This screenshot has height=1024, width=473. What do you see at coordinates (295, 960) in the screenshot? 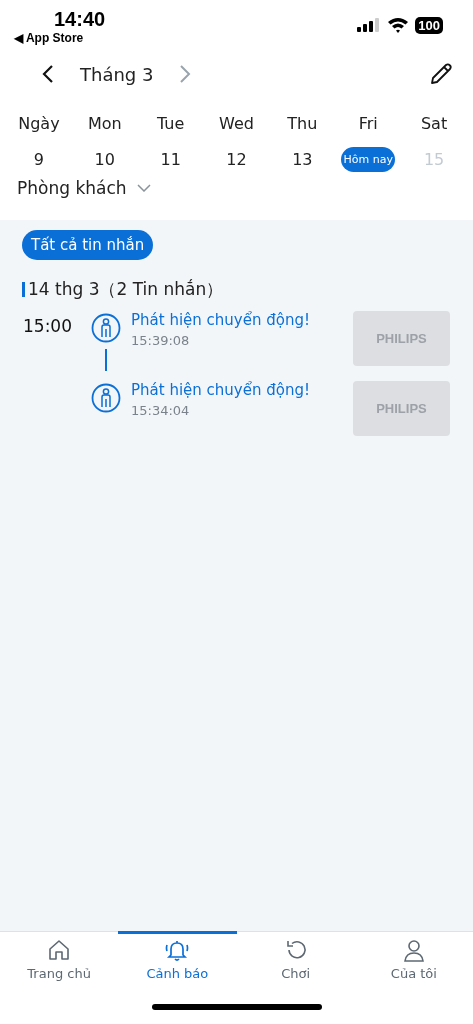
I see `tab-bar-item: Chơi` at bounding box center [295, 960].